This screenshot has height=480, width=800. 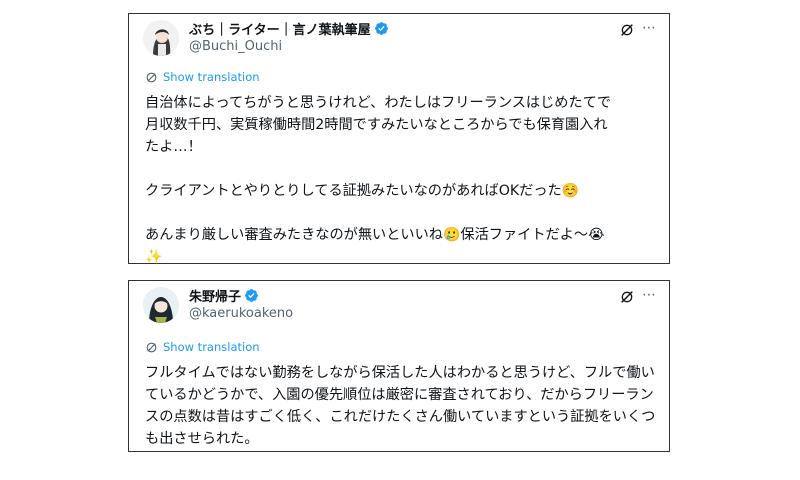 What do you see at coordinates (280, 28) in the screenshot?
I see `display-name: ぶち｜ライター｜言ノ葉執筆屋` at bounding box center [280, 28].